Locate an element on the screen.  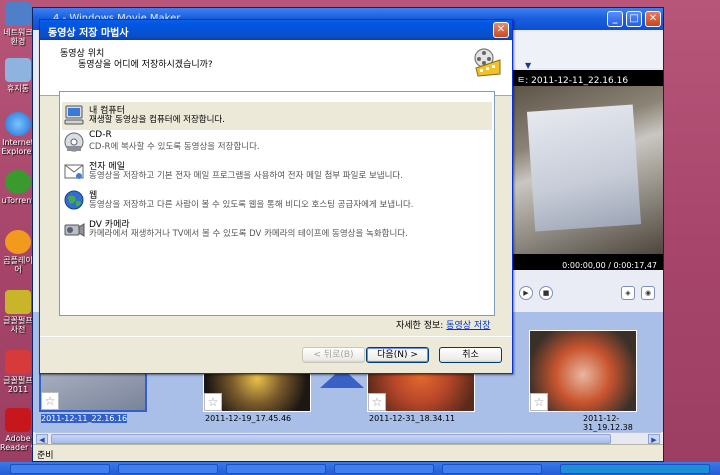
preview-image is located at coordinates (588, 170).